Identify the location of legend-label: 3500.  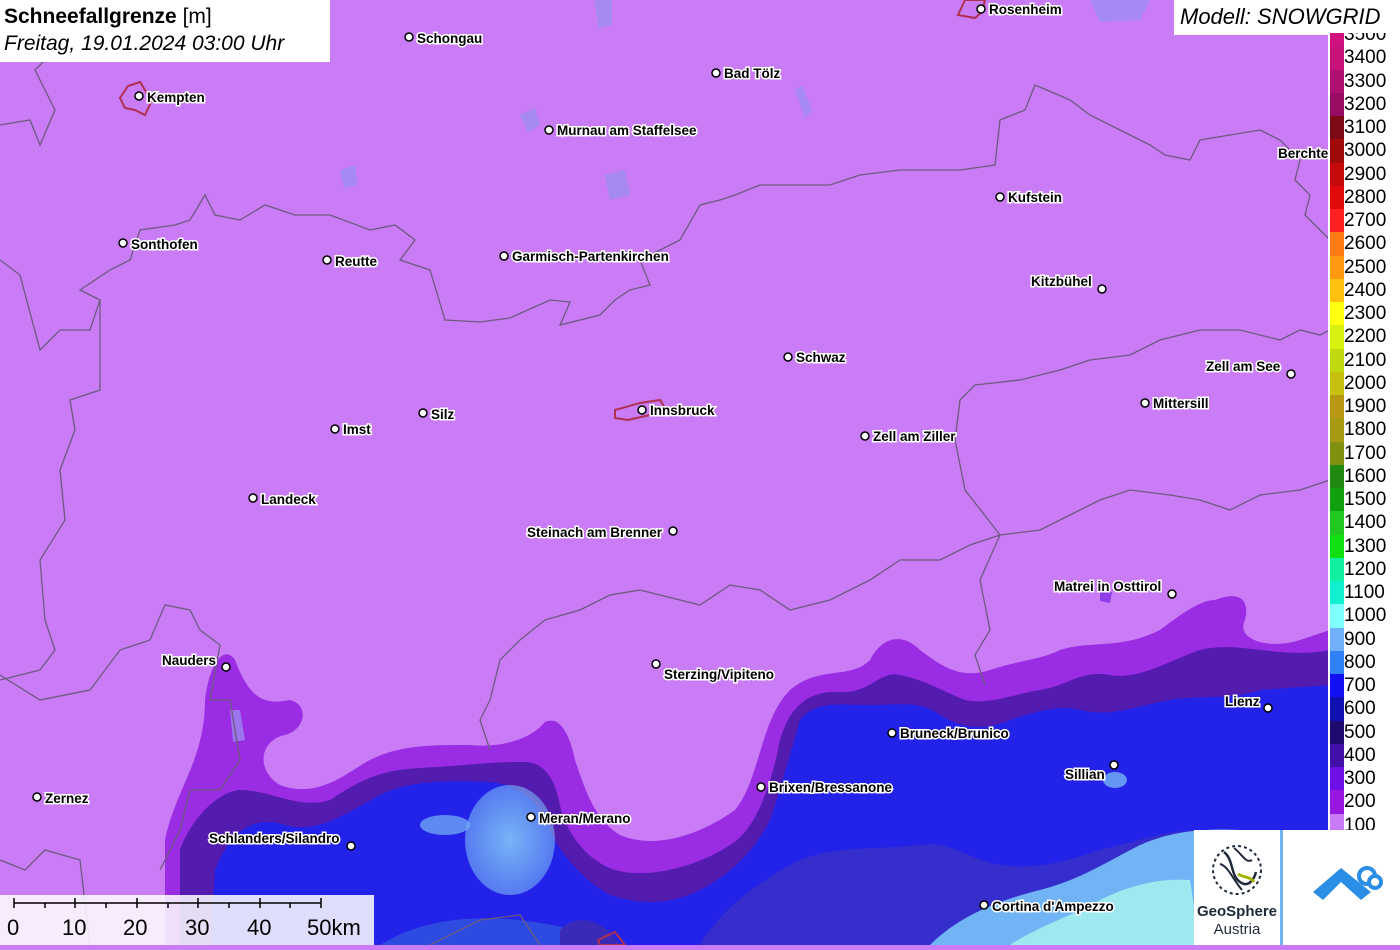
(1365, 39).